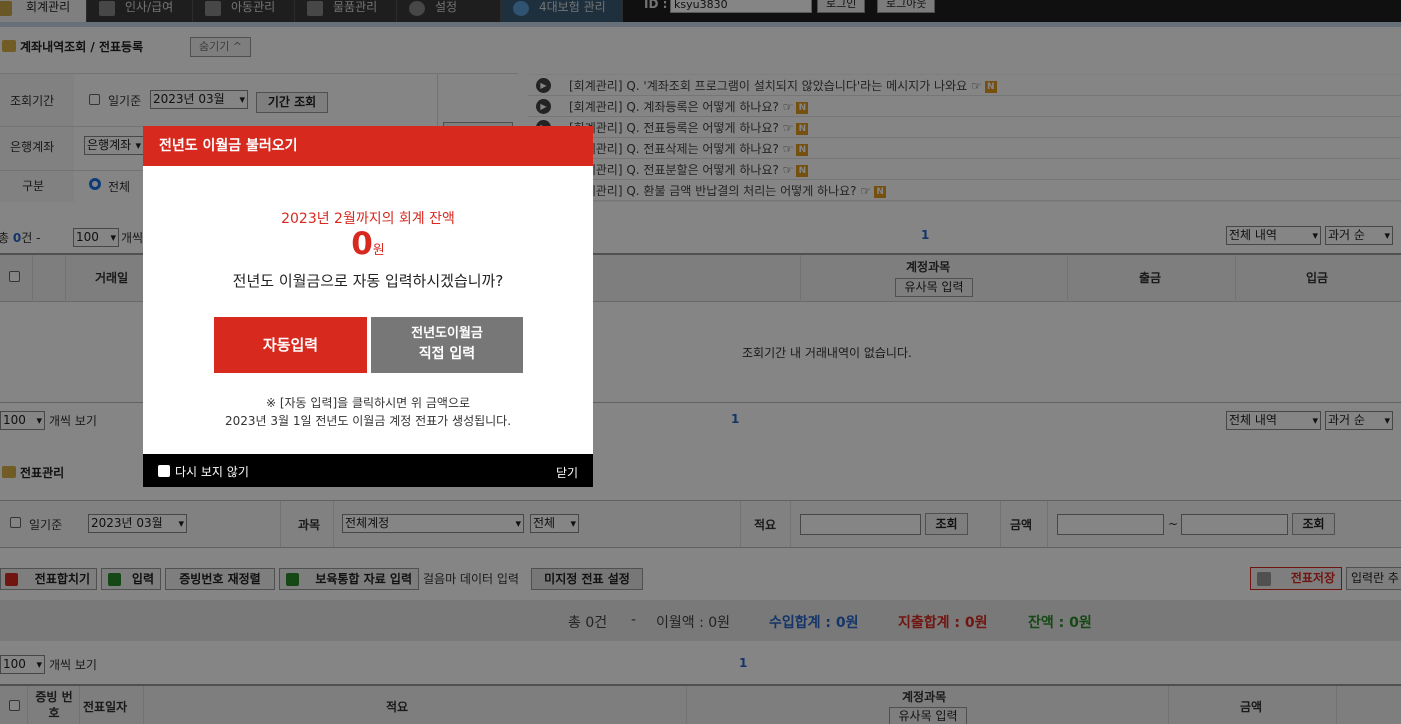 The image size is (1401, 724). What do you see at coordinates (368, 403) in the screenshot?
I see `modal-note1: ※ [자동 입력]을 클릭하시면 위 금액으로` at bounding box center [368, 403].